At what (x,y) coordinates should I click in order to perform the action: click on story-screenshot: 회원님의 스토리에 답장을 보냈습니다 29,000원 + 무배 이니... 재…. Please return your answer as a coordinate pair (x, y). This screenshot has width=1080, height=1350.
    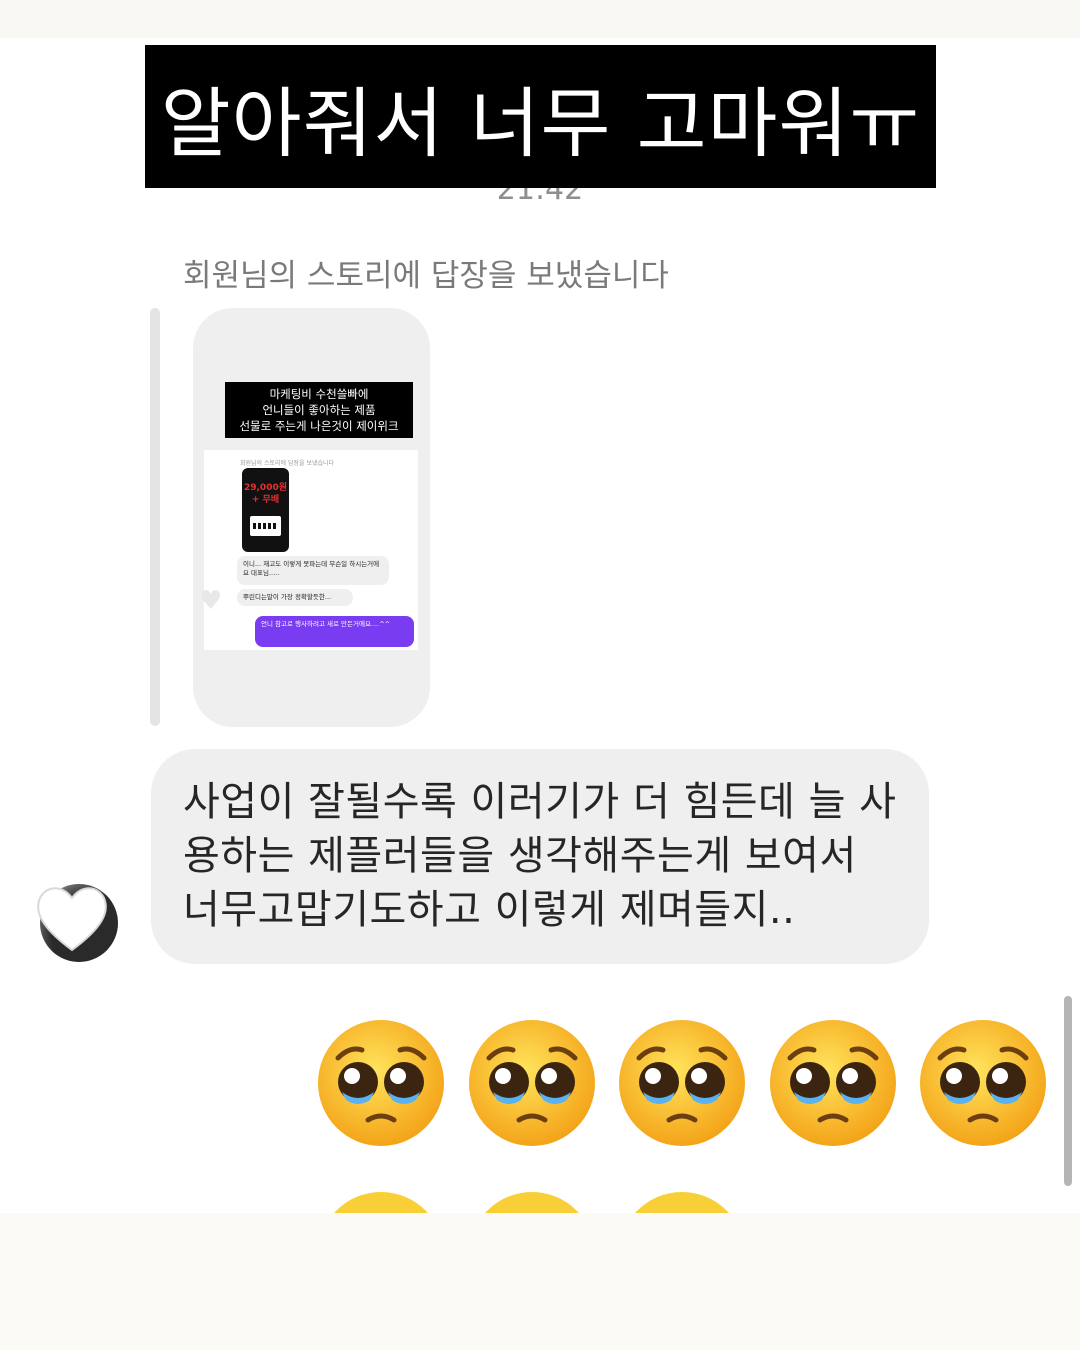
    Looking at the image, I should click on (308, 550).